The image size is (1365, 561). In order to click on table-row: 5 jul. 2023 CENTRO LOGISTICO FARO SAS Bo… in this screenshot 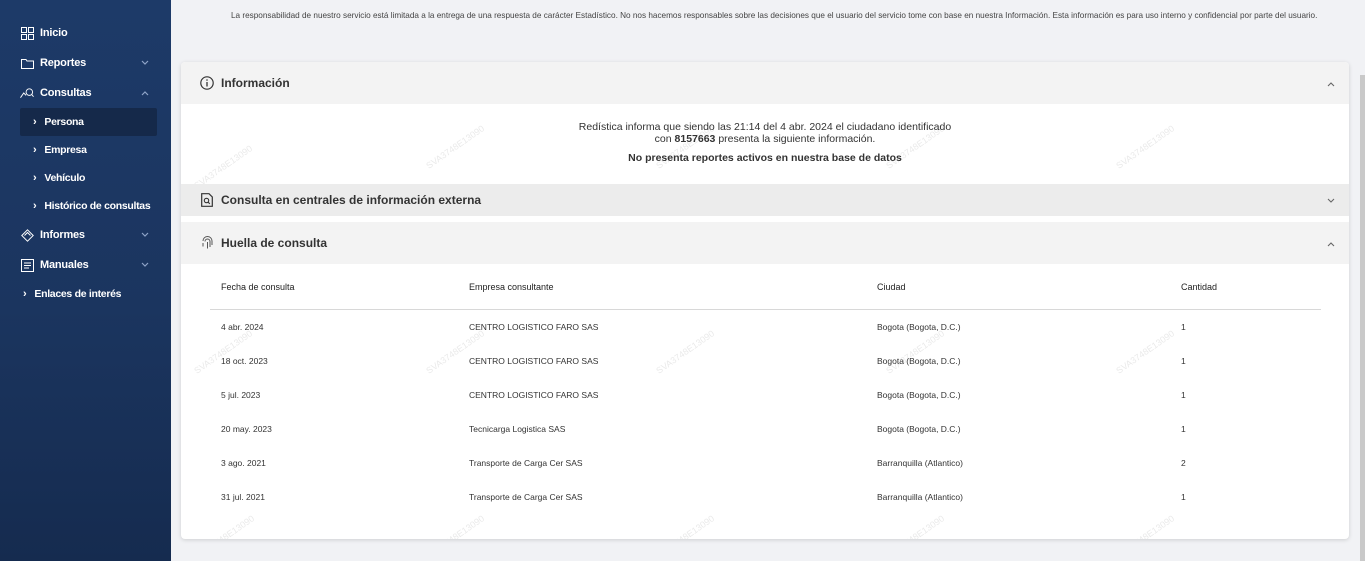, I will do `click(765, 395)`.